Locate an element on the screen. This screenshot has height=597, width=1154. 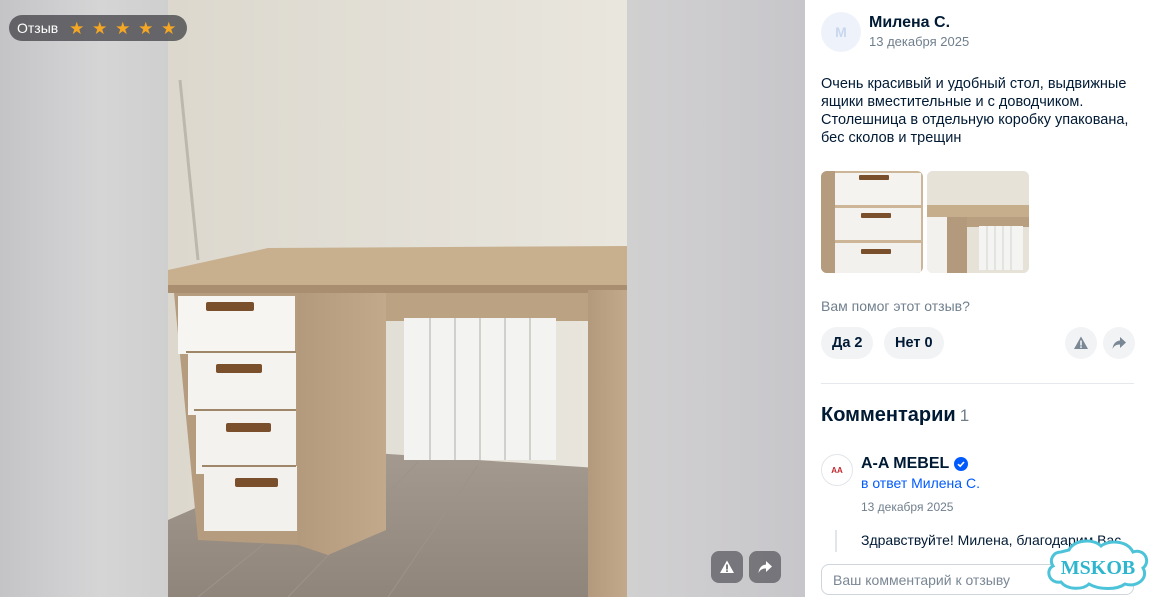
watermark-logo: MSKOB is located at coordinates (1098, 564).